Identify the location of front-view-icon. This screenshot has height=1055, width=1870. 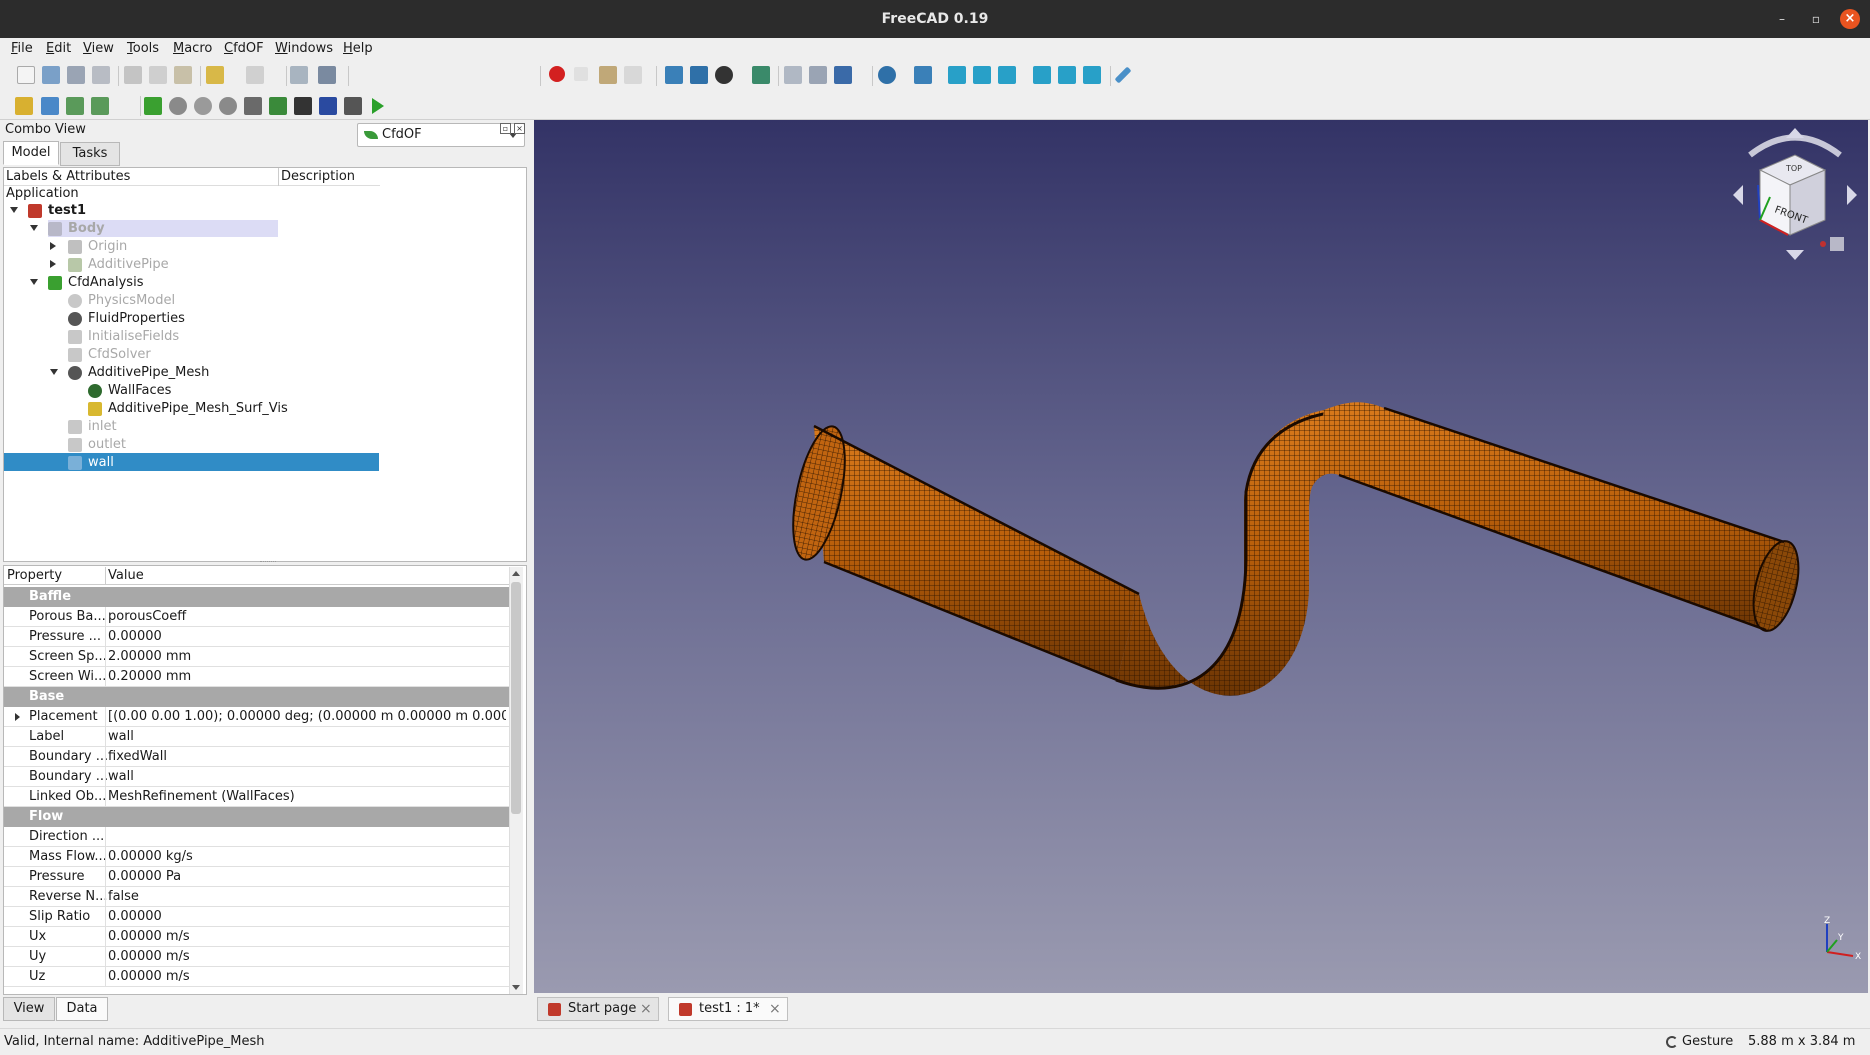
(957, 75).